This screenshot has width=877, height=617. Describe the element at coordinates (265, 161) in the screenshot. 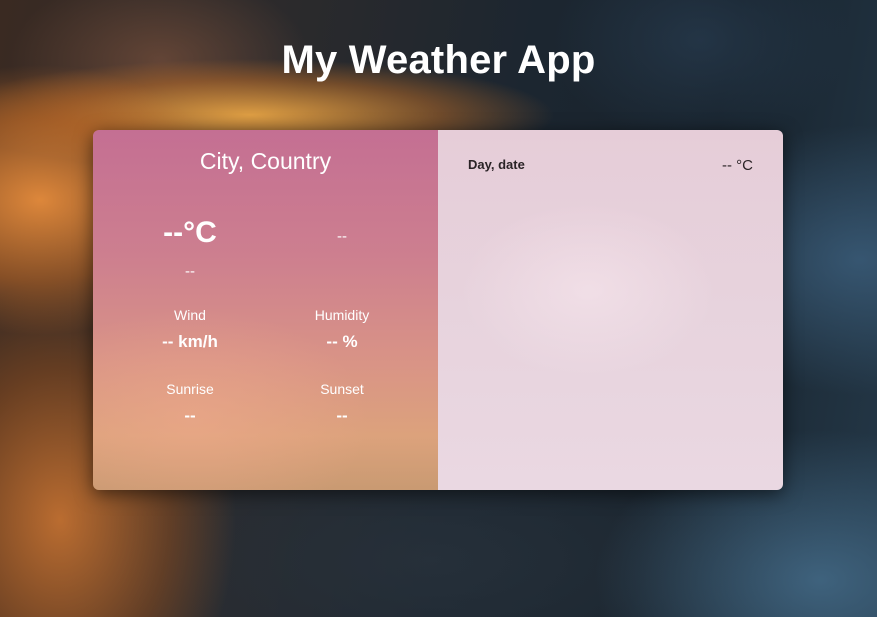

I see `location-label: City, Country` at that location.